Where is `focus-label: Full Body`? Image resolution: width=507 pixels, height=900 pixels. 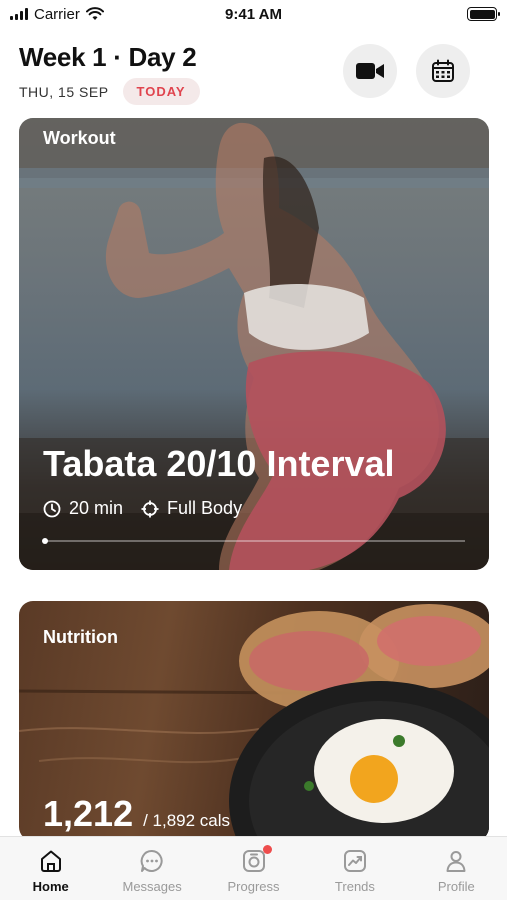 focus-label: Full Body is located at coordinates (205, 508).